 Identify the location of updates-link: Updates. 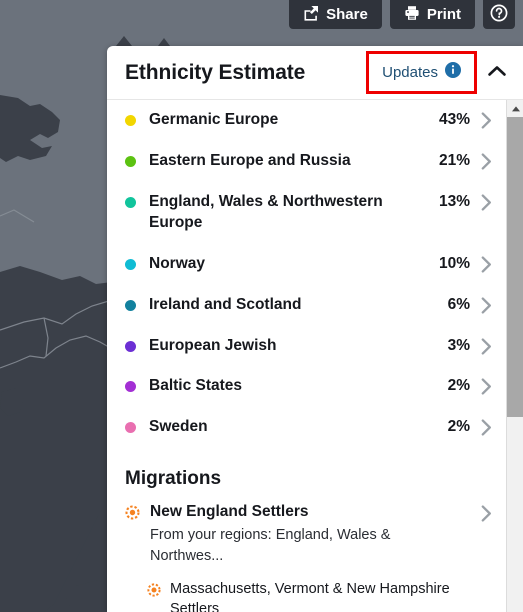
(421, 72).